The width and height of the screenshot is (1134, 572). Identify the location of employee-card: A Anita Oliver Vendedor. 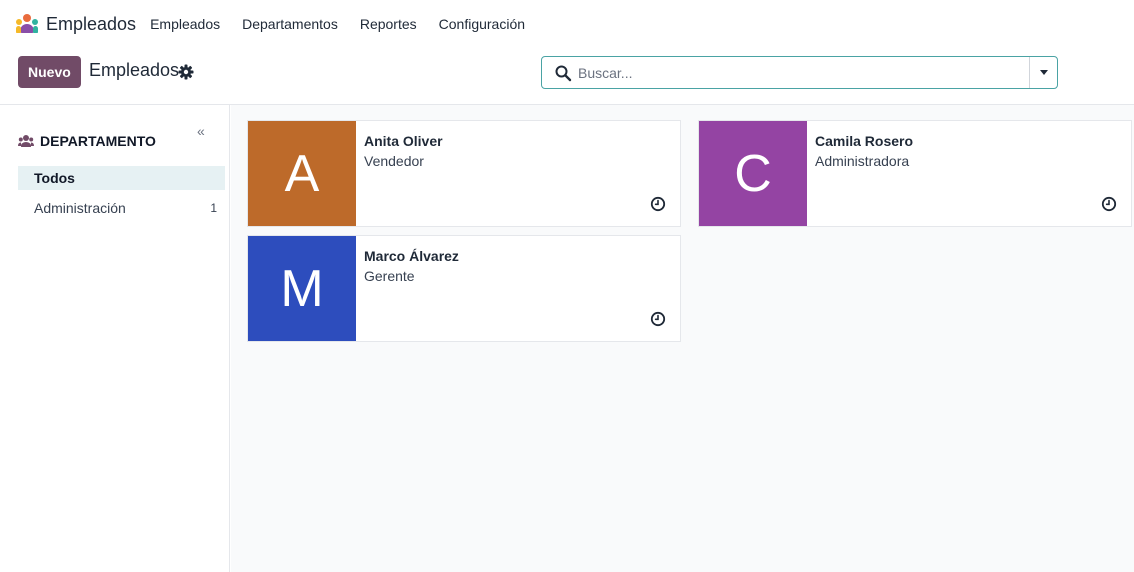
(464, 173).